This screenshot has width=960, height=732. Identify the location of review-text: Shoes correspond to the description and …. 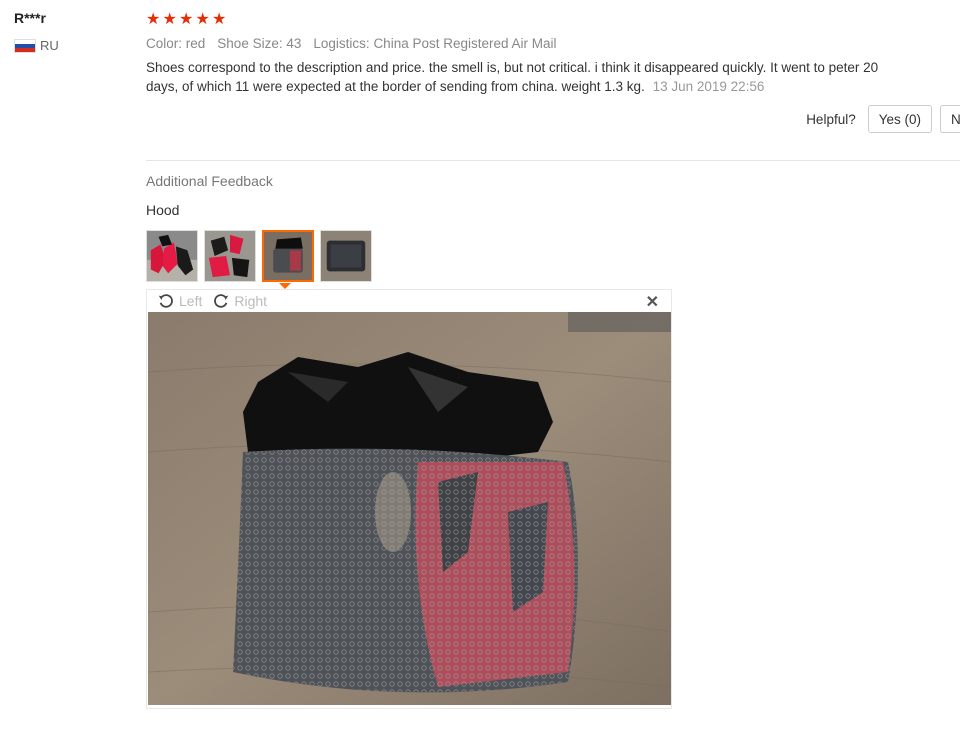
(512, 77).